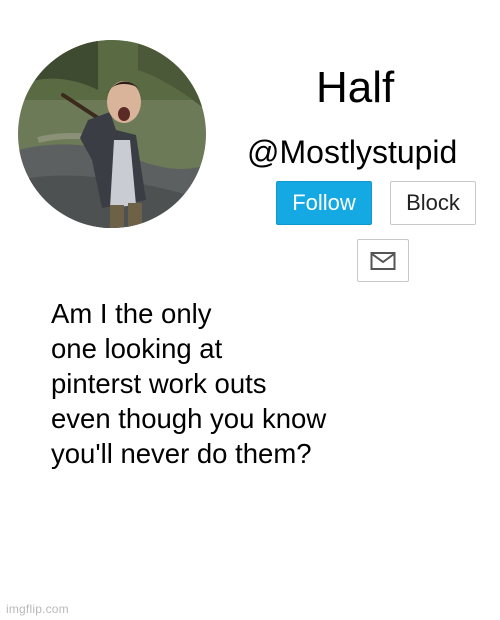 Image resolution: width=500 pixels, height=620 pixels. I want to click on profile-photo, so click(112, 134).